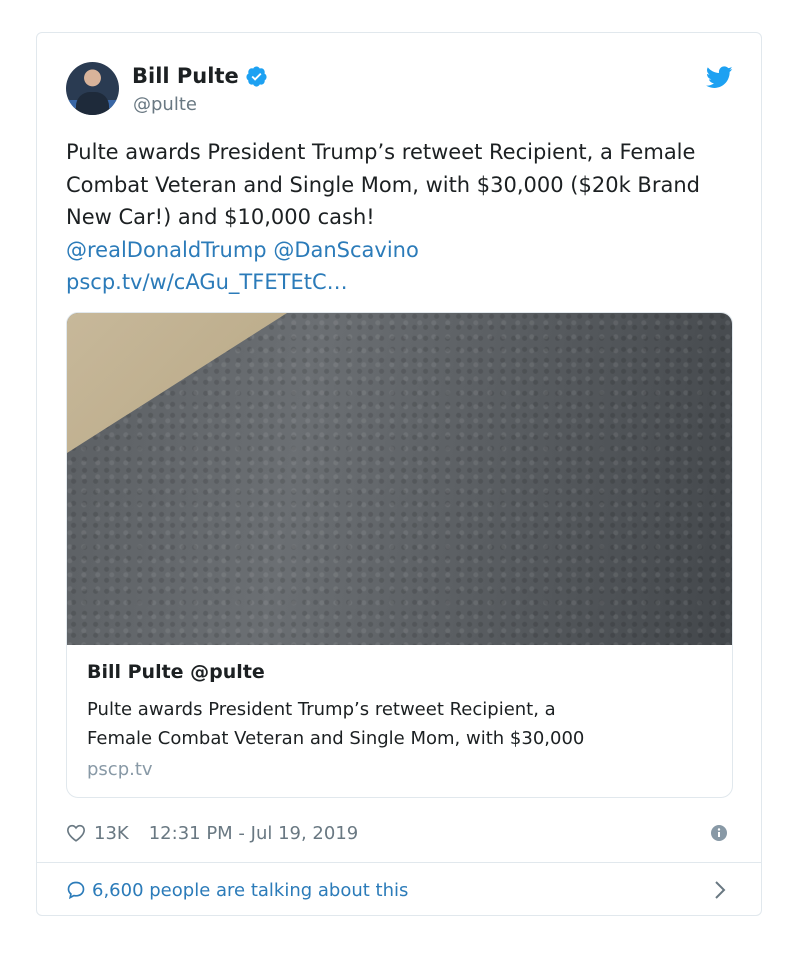  I want to click on info-icon, so click(719, 833).